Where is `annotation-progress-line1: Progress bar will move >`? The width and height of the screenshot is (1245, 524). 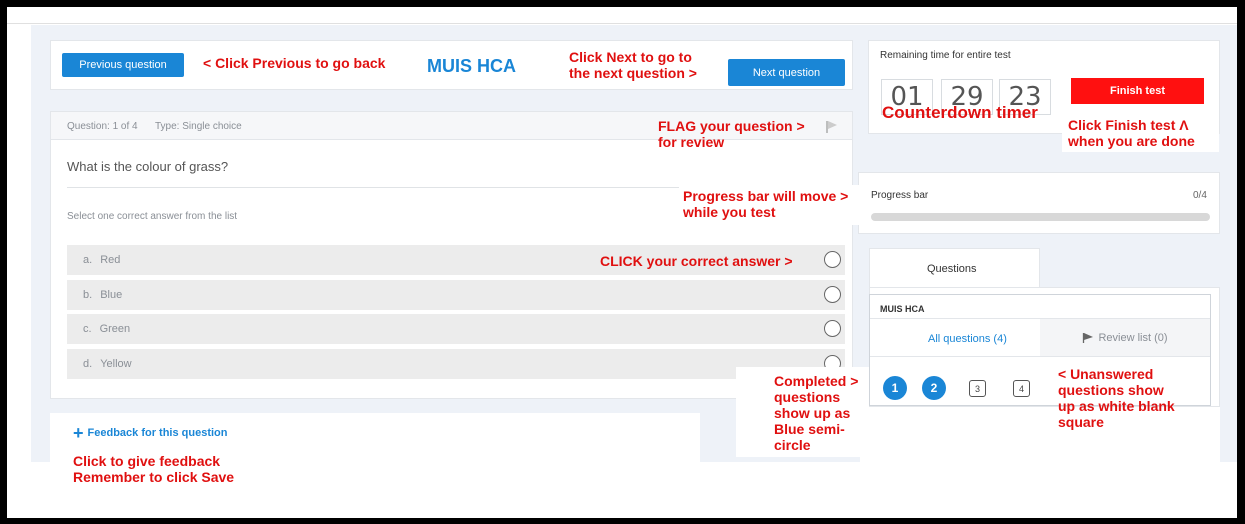
annotation-progress-line1: Progress bar will move > is located at coordinates (766, 196).